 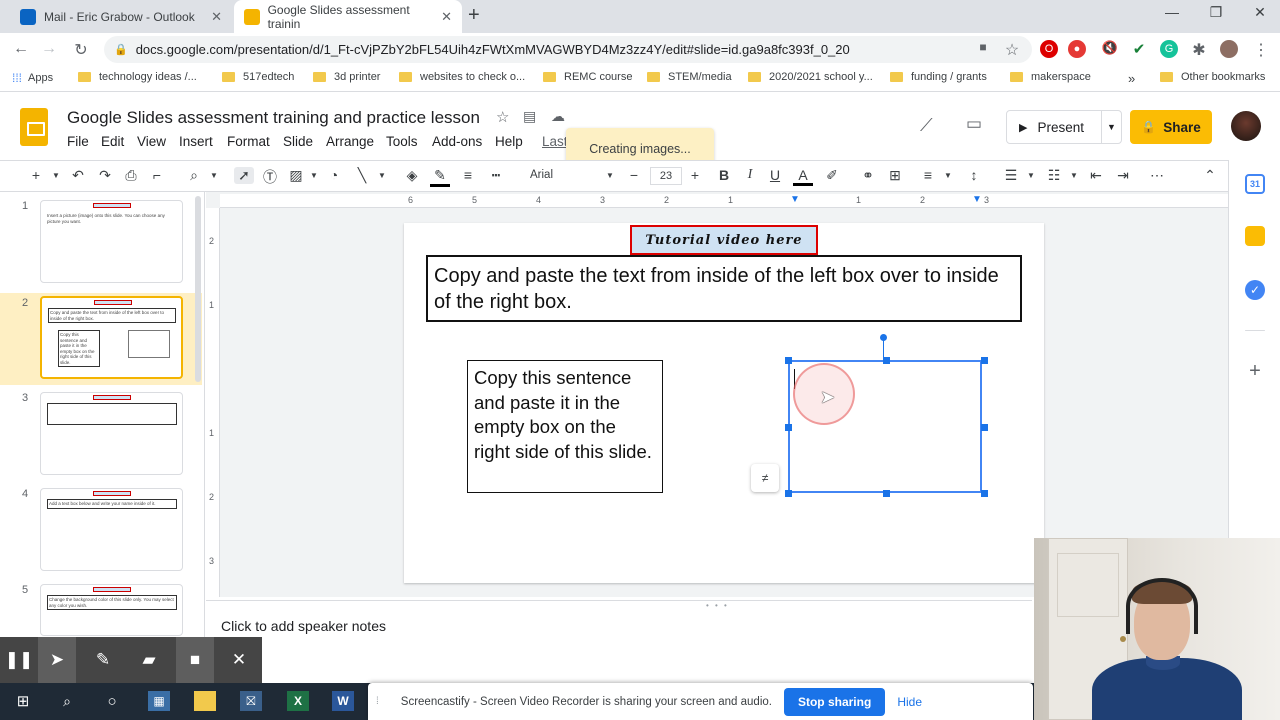 I want to click on zoom-icon: ⌕, so click(x=194, y=175).